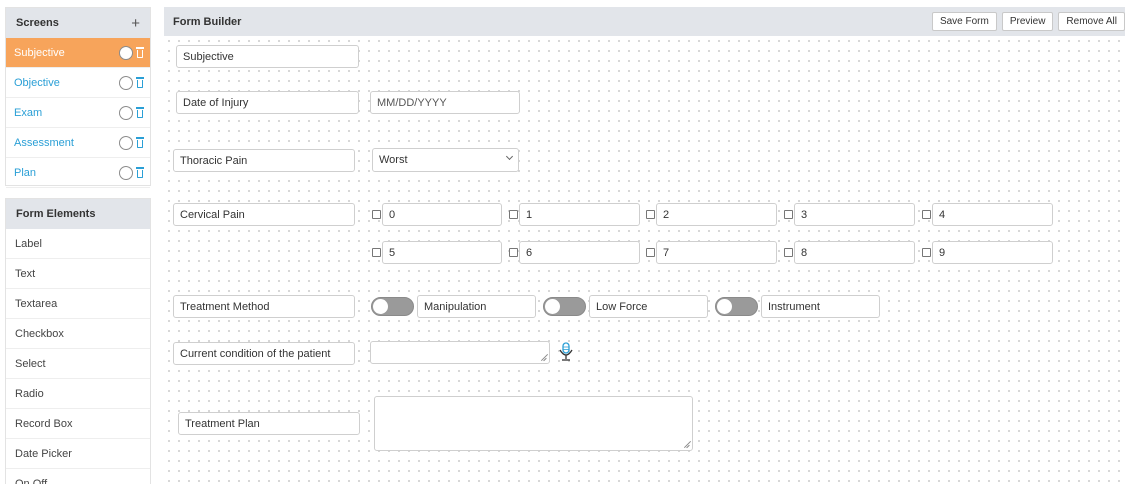 The width and height of the screenshot is (1125, 484). I want to click on date-of-injury-label-field: Date of Injury, so click(267, 102).